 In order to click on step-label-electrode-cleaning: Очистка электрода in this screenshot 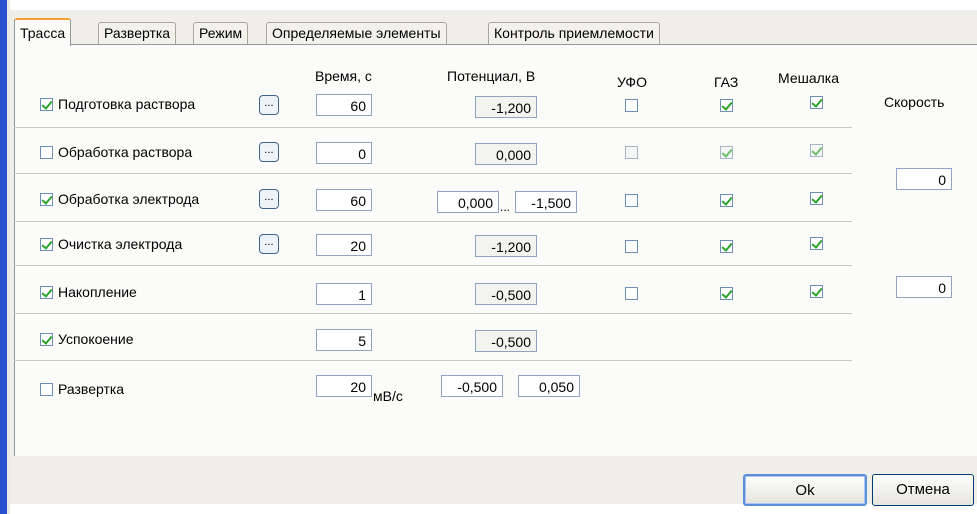, I will do `click(120, 244)`.